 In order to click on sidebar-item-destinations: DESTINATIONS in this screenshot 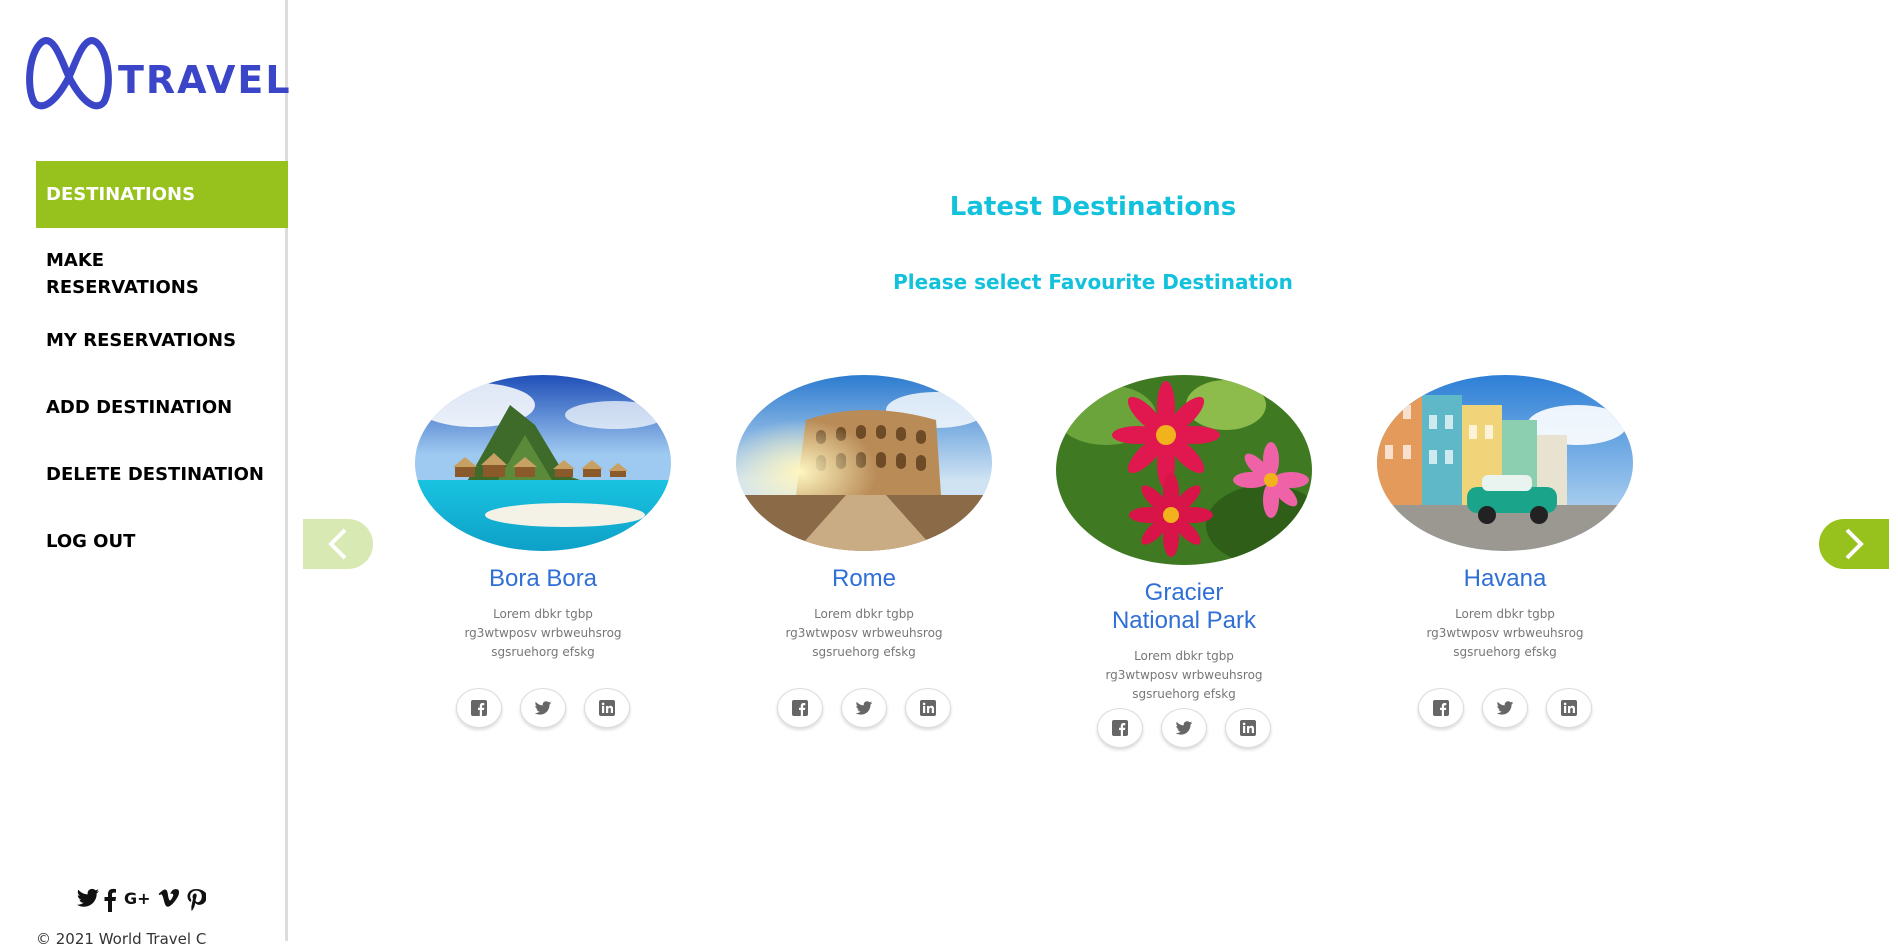, I will do `click(162, 194)`.